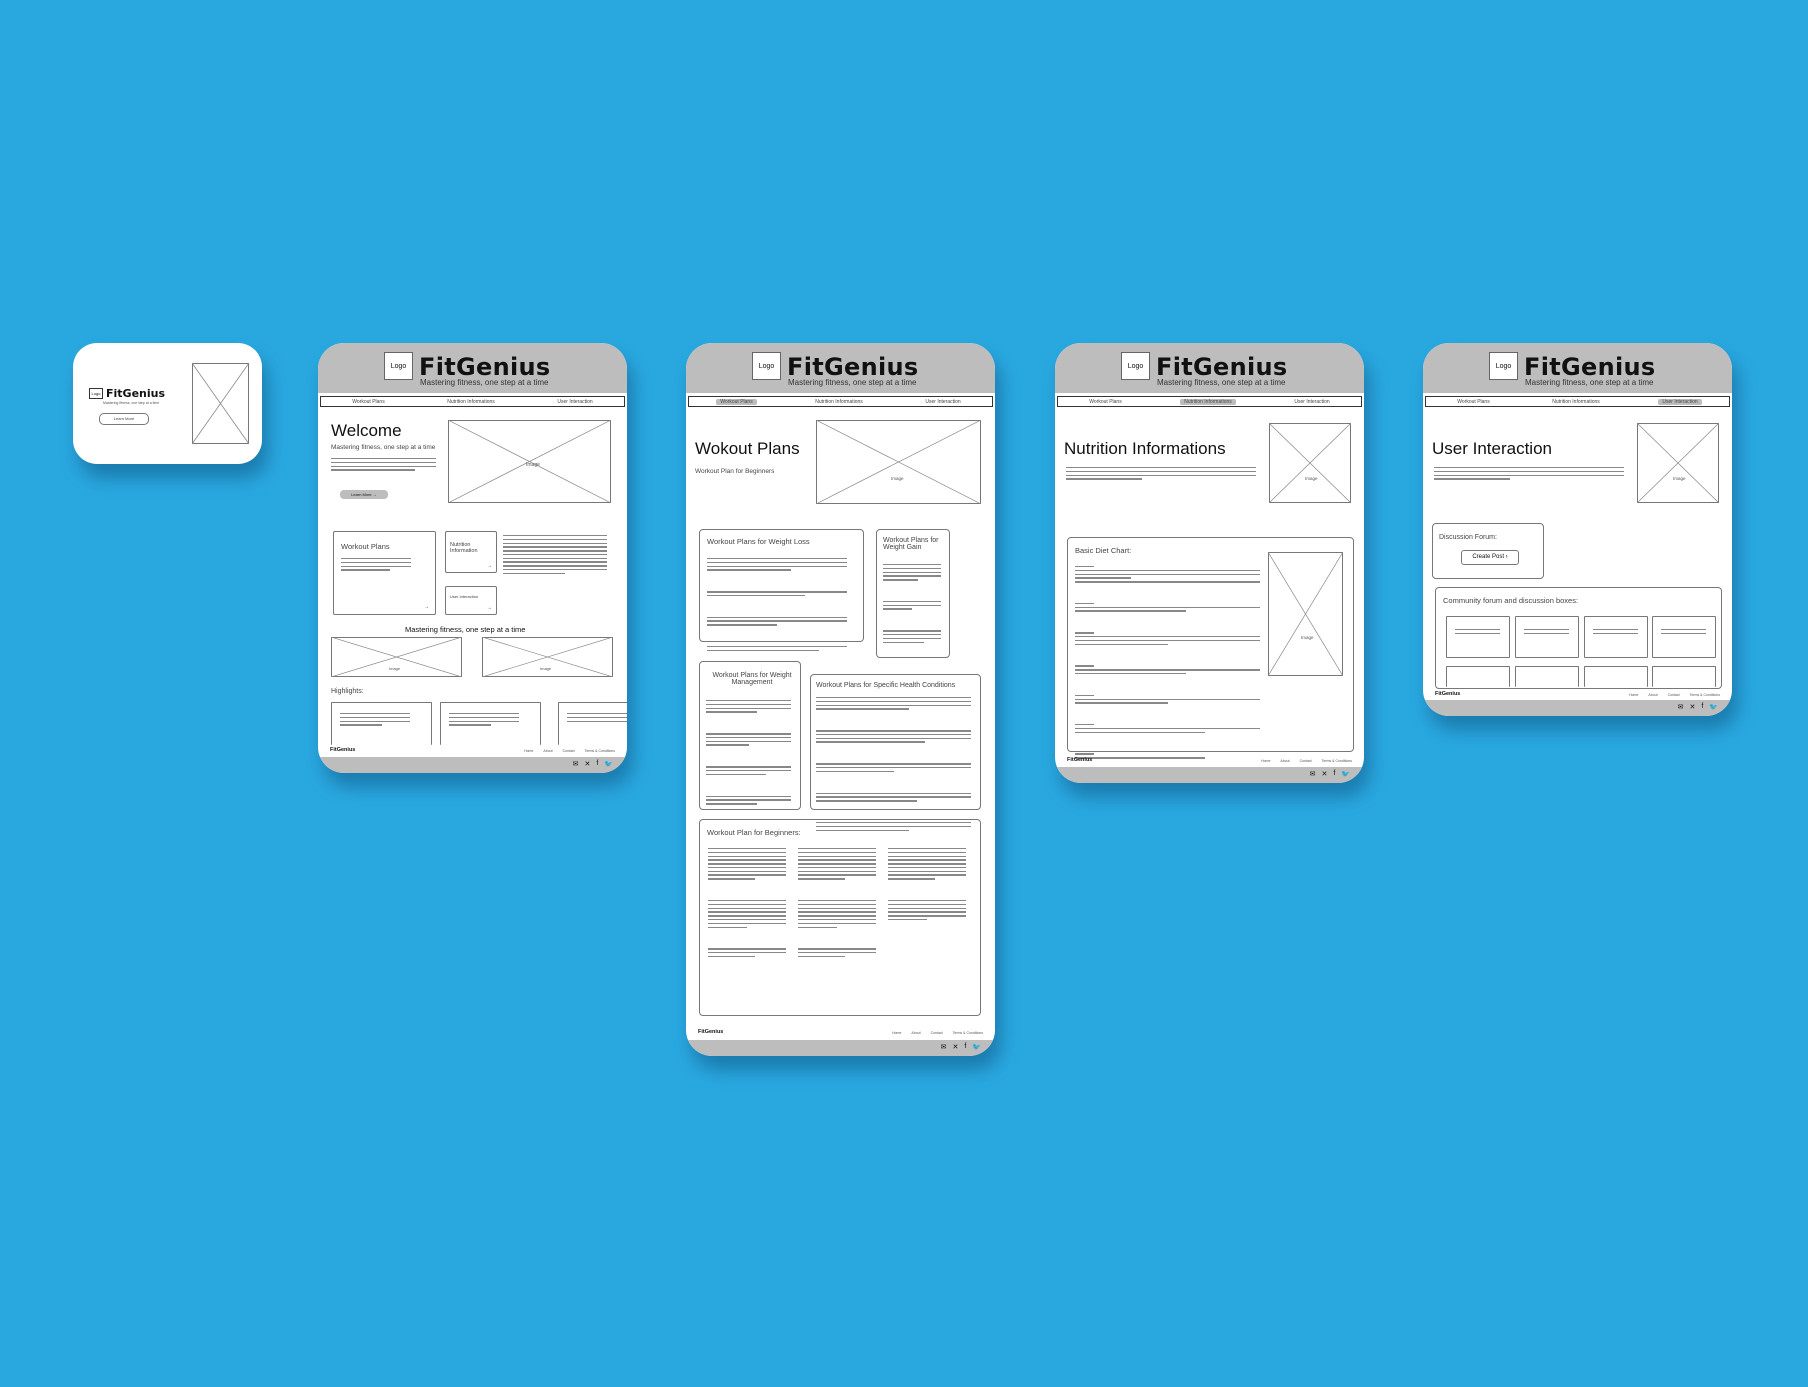 This screenshot has width=1808, height=1387. Describe the element at coordinates (383, 465) in the screenshot. I see `intro-text` at that location.